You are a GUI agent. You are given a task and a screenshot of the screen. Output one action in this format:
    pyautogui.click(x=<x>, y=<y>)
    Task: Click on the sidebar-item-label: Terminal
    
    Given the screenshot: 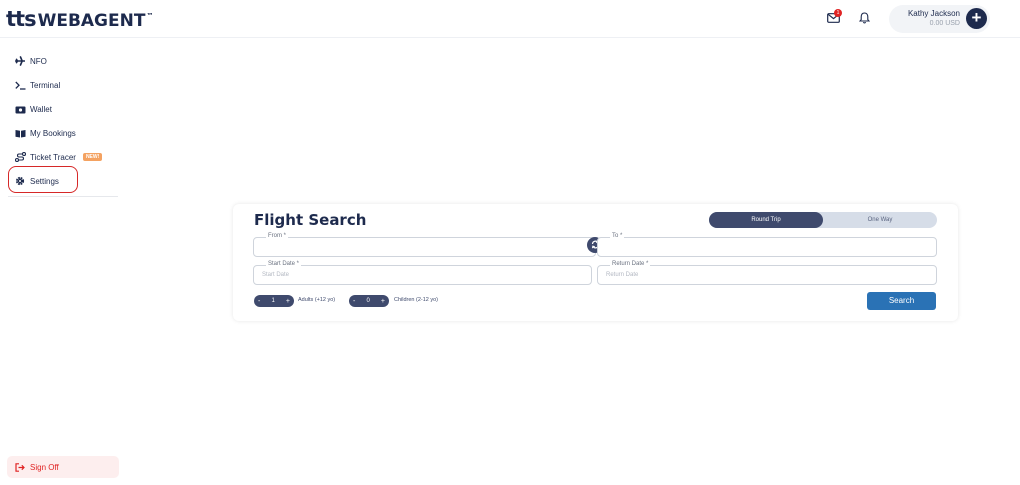 What is the action you would take?
    pyautogui.click(x=45, y=85)
    